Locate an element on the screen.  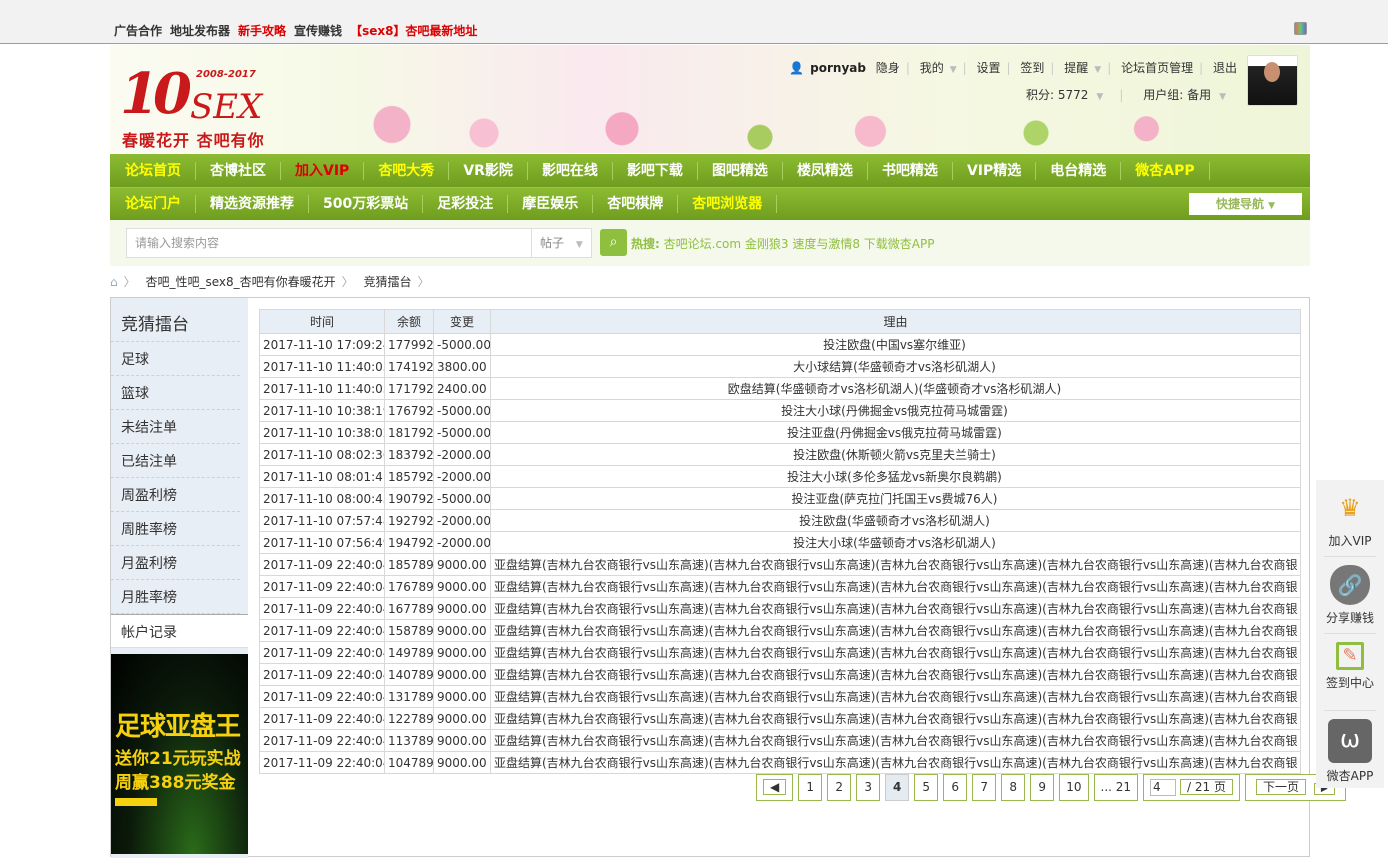
nav-item: 加入VIP is located at coordinates (323, 170).